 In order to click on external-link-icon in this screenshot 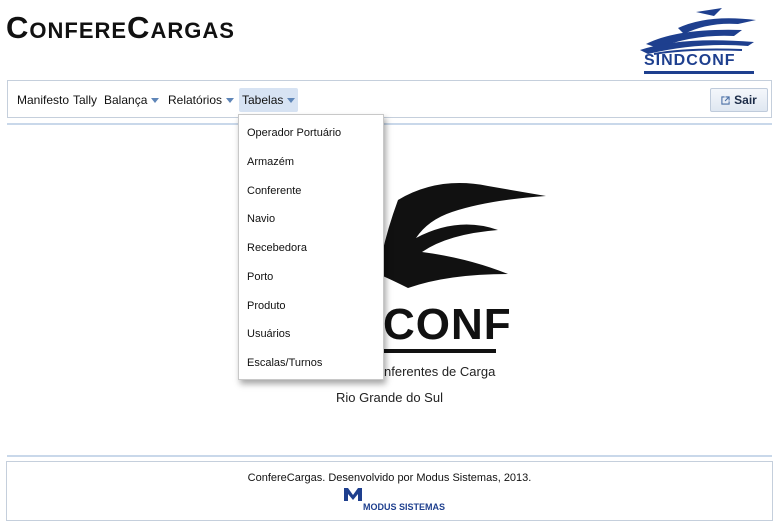, I will do `click(725, 100)`.